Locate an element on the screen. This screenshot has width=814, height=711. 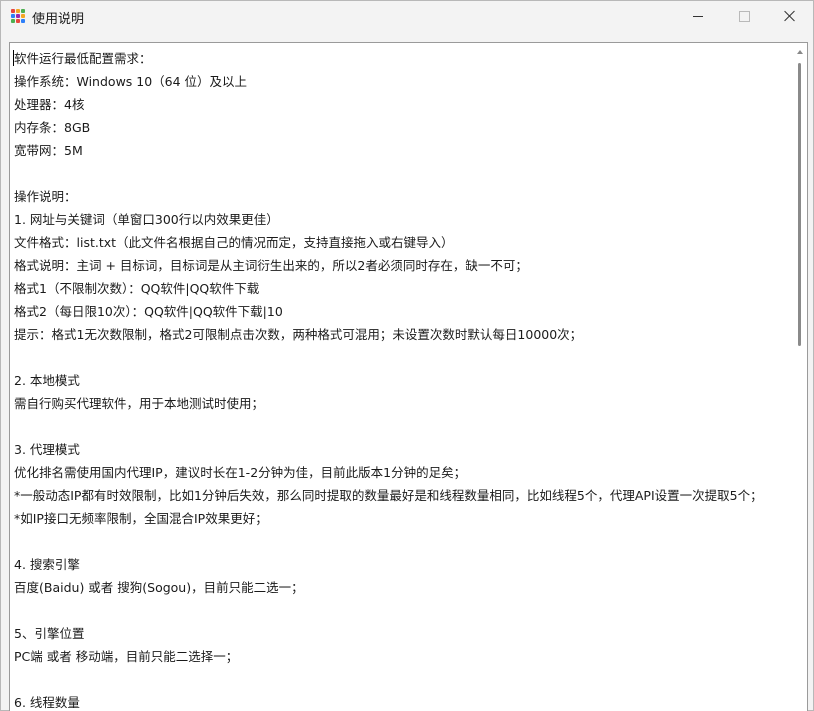
vertical-scrollbar is located at coordinates (800, 377).